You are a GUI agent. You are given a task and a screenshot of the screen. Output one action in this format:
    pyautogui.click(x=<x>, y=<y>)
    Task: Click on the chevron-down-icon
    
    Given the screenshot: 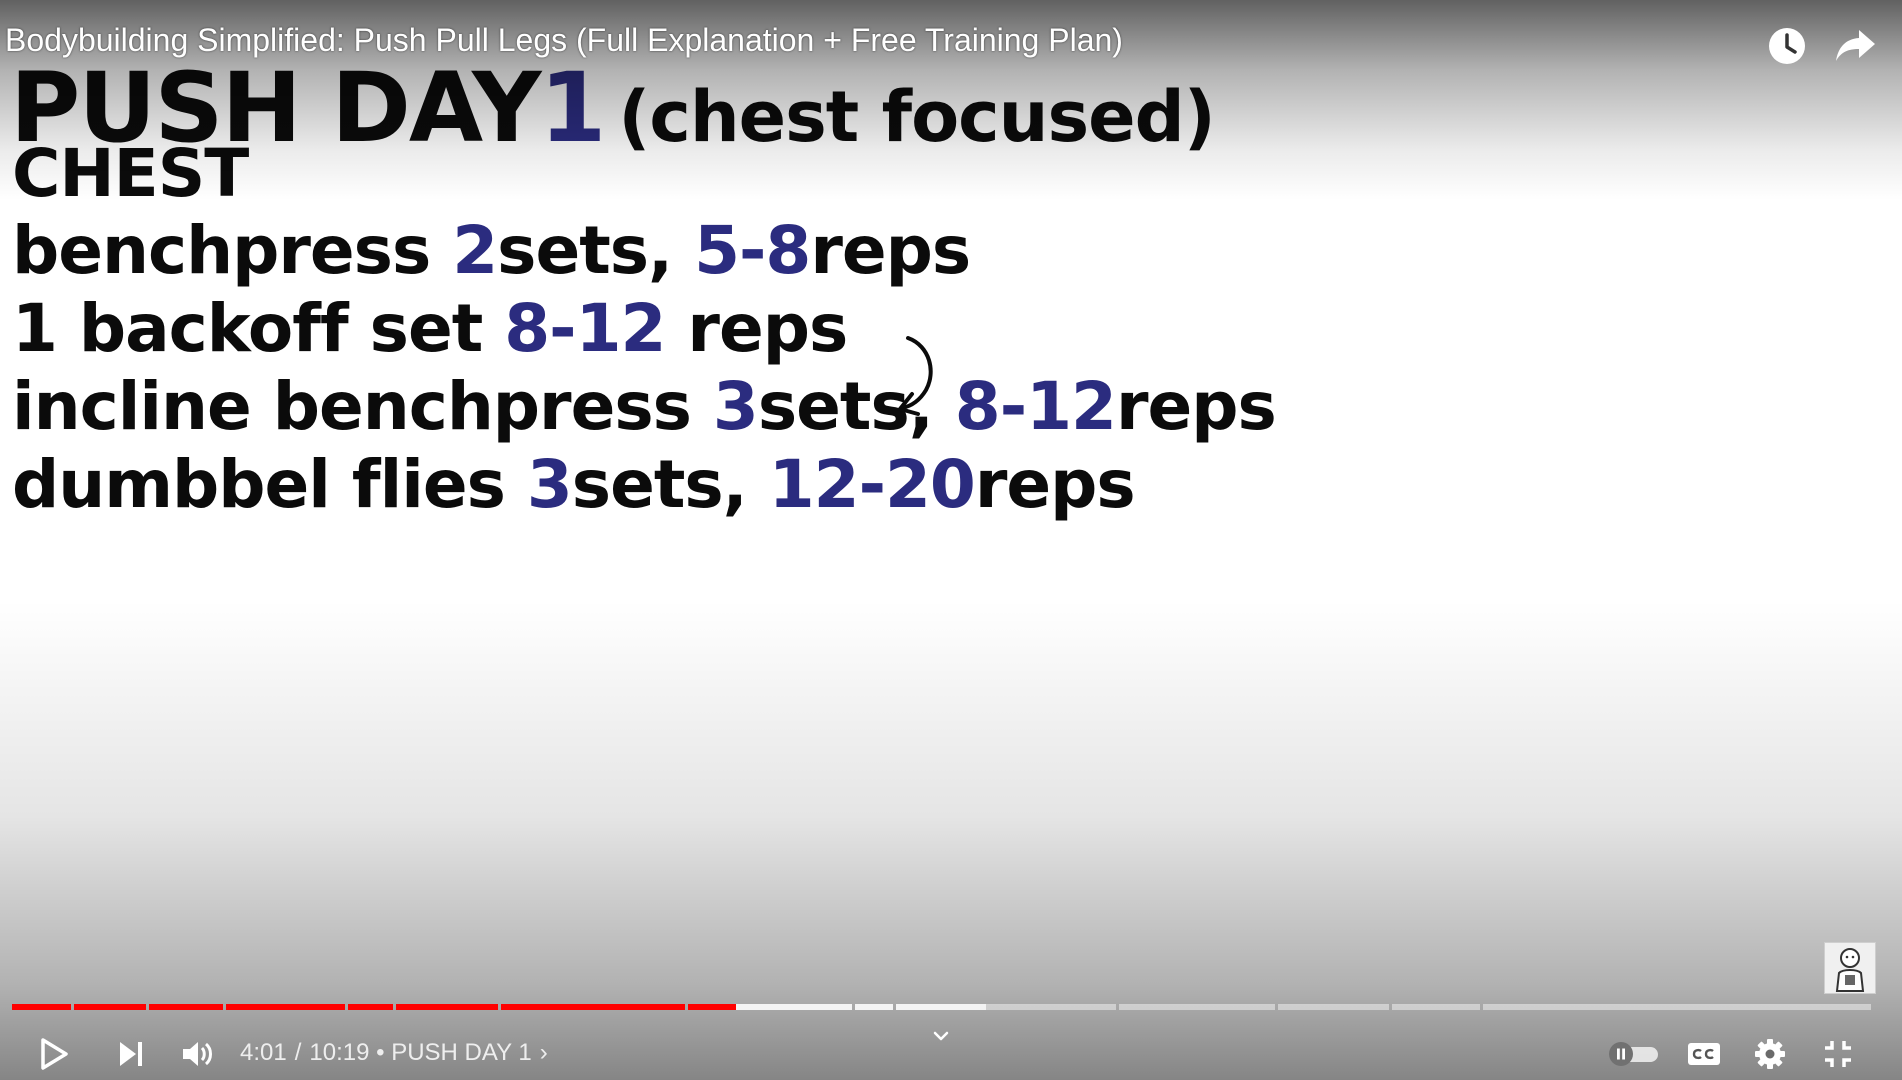 What is the action you would take?
    pyautogui.click(x=941, y=1036)
    